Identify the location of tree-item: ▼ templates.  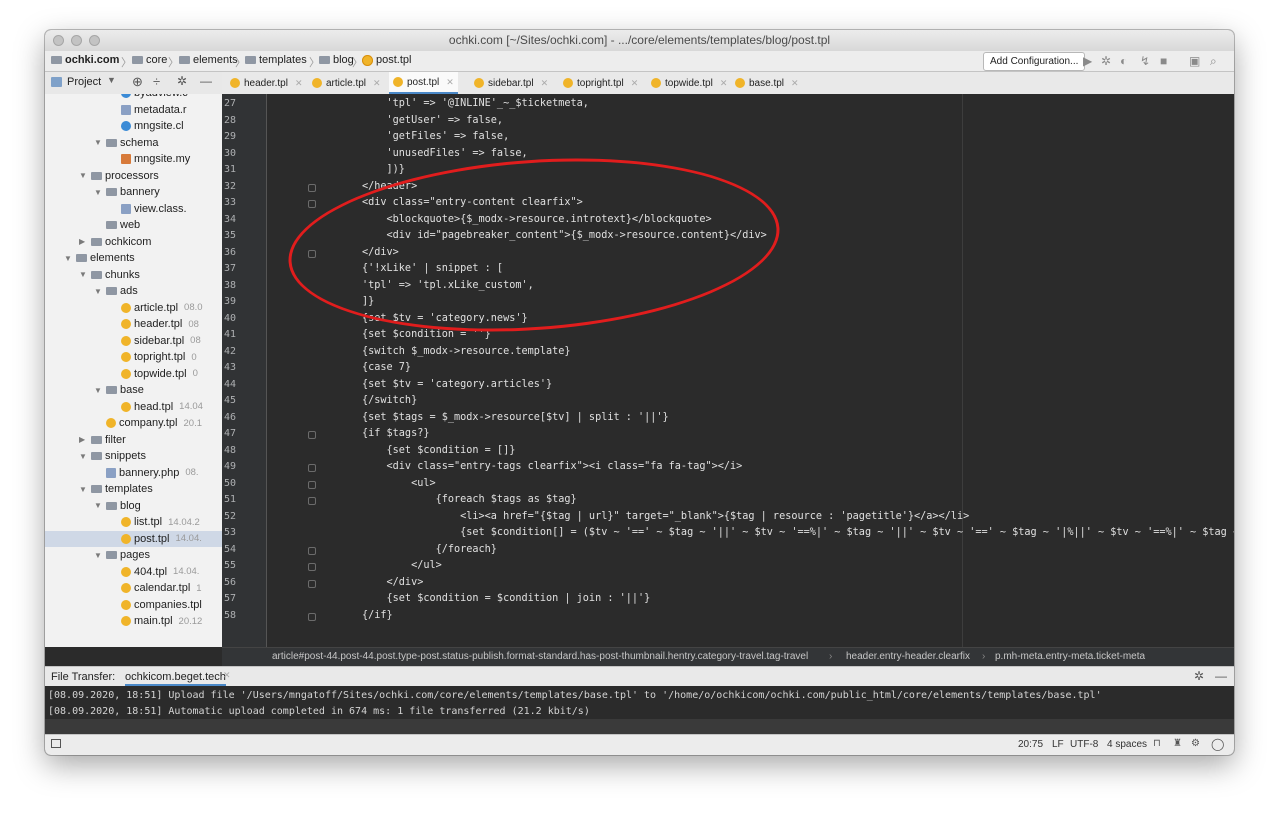
(133, 489).